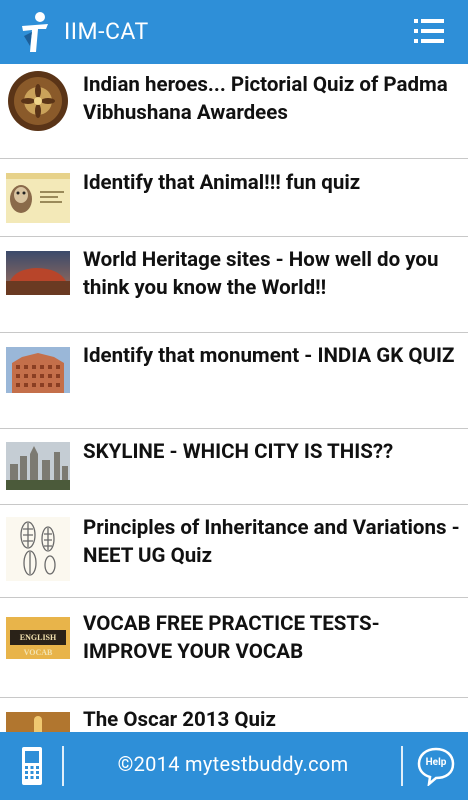 The image size is (468, 800). Describe the element at coordinates (436, 762) in the screenshot. I see `help-label: Help` at that location.